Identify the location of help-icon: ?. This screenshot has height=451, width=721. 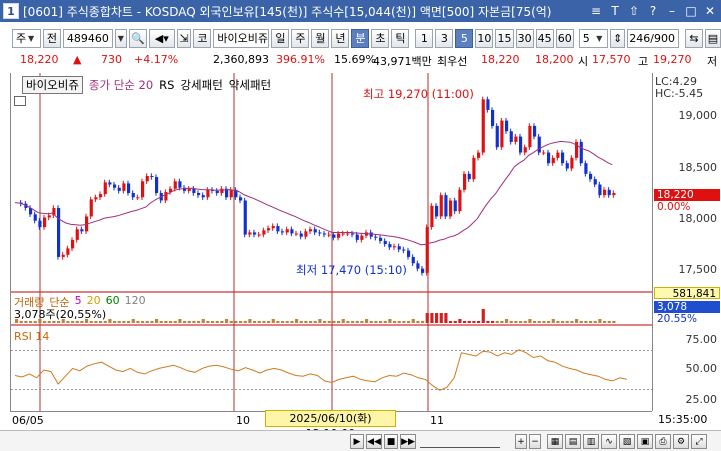
(653, 11).